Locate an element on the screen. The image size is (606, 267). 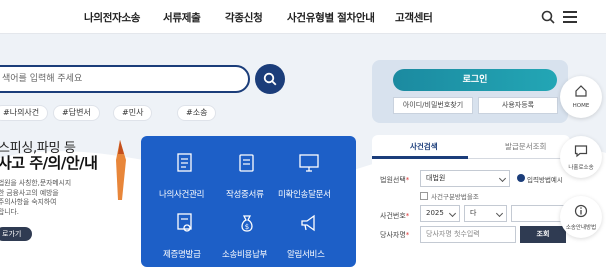
chat-icon is located at coordinates (581, 151).